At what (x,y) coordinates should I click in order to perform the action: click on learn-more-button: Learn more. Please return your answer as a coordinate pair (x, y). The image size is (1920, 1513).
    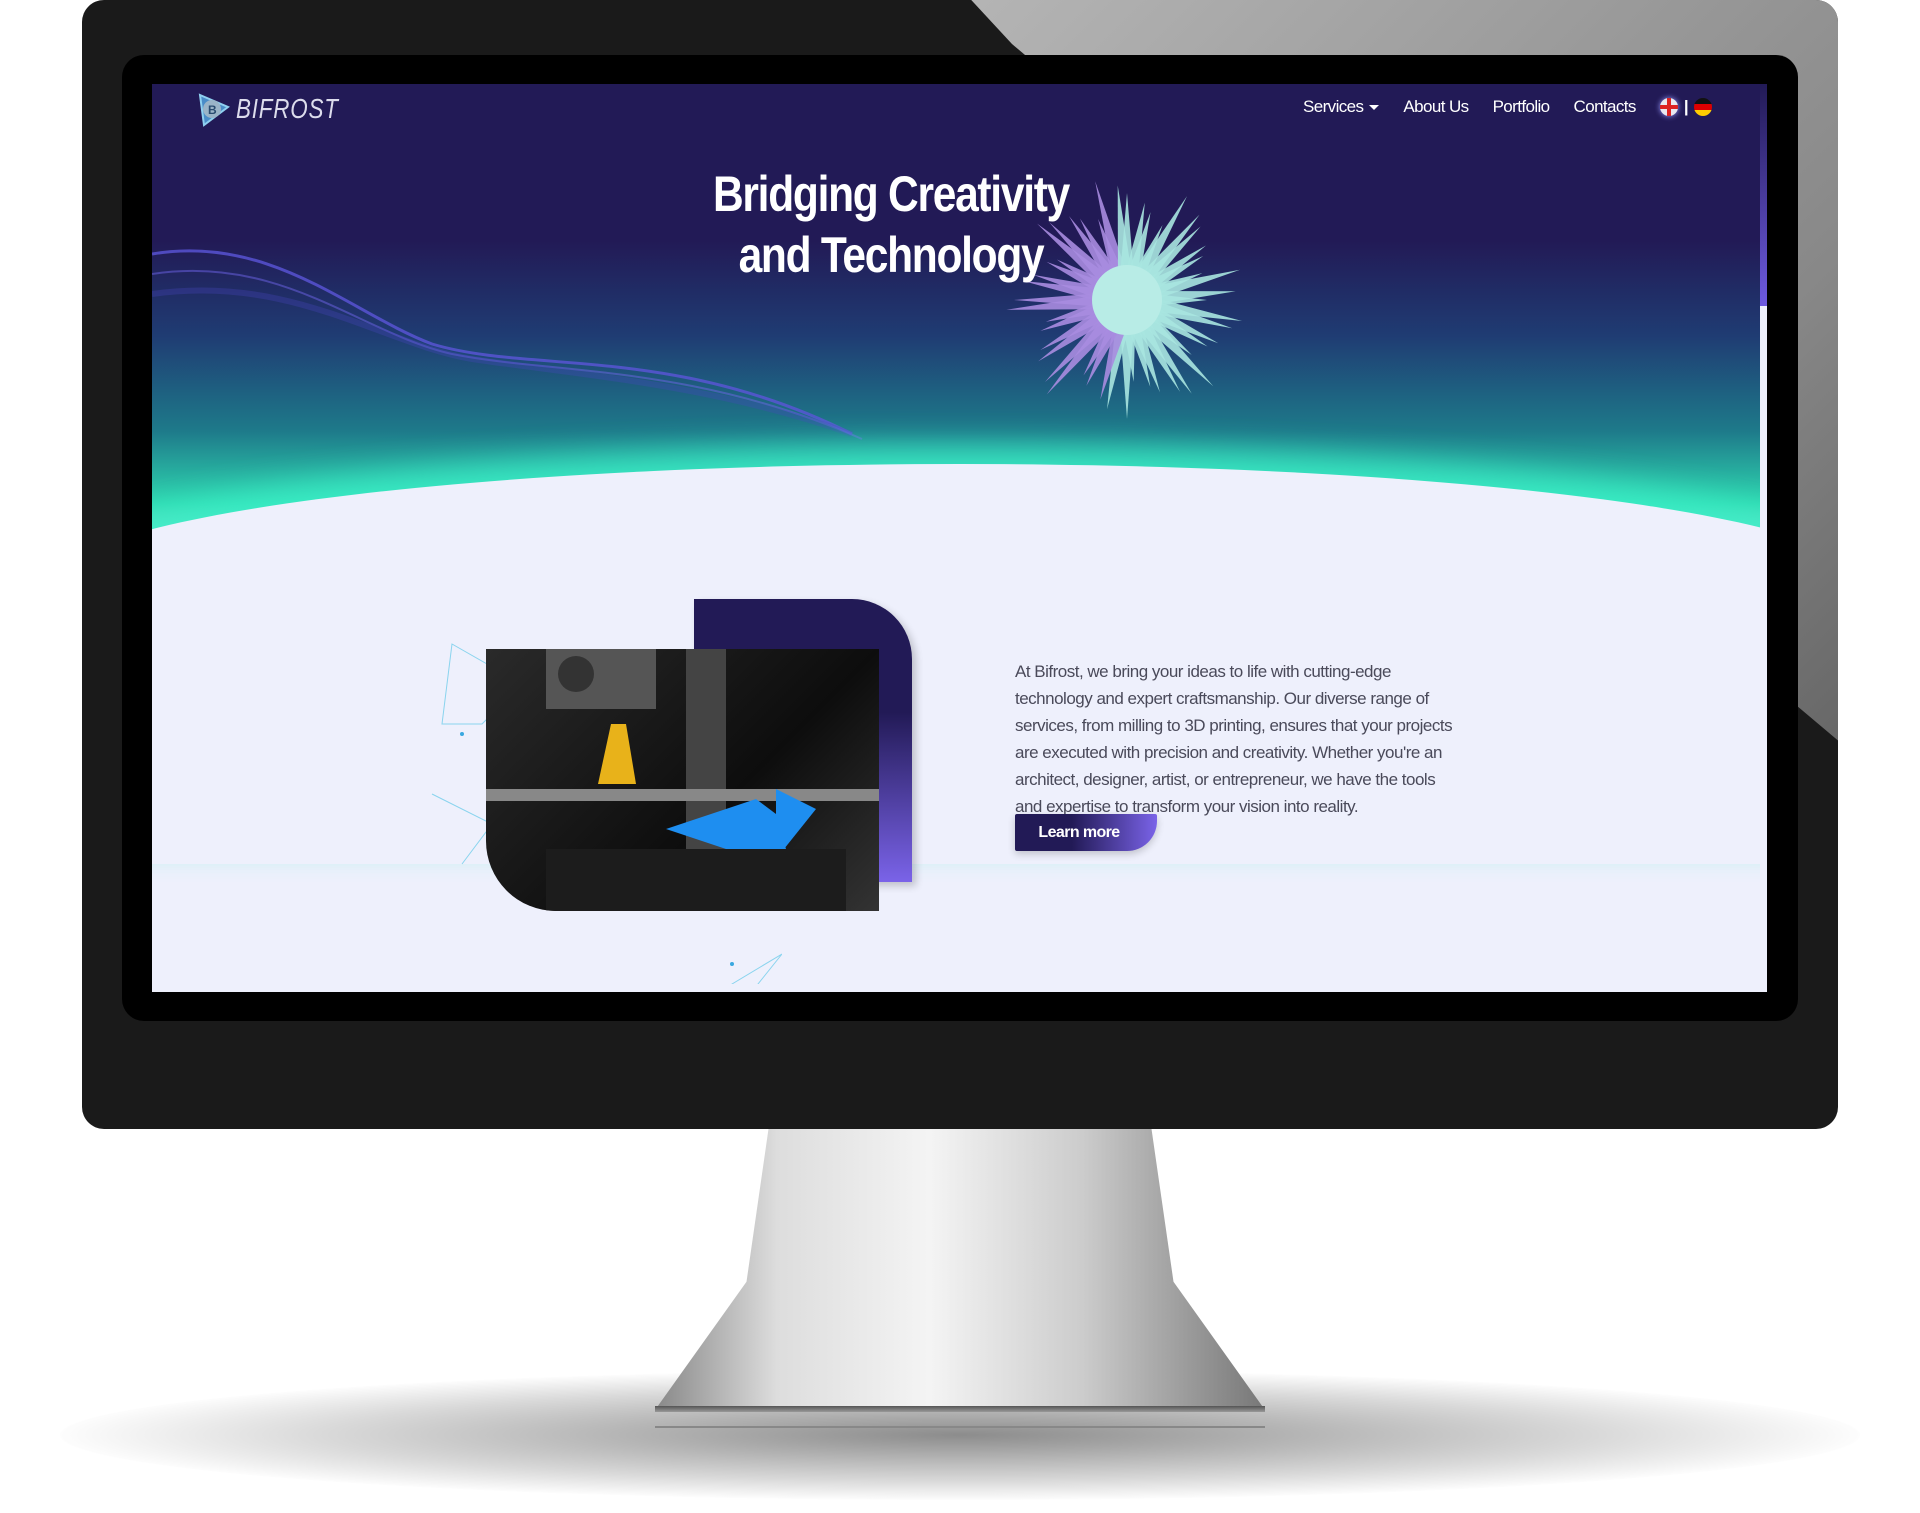
    Looking at the image, I should click on (1086, 832).